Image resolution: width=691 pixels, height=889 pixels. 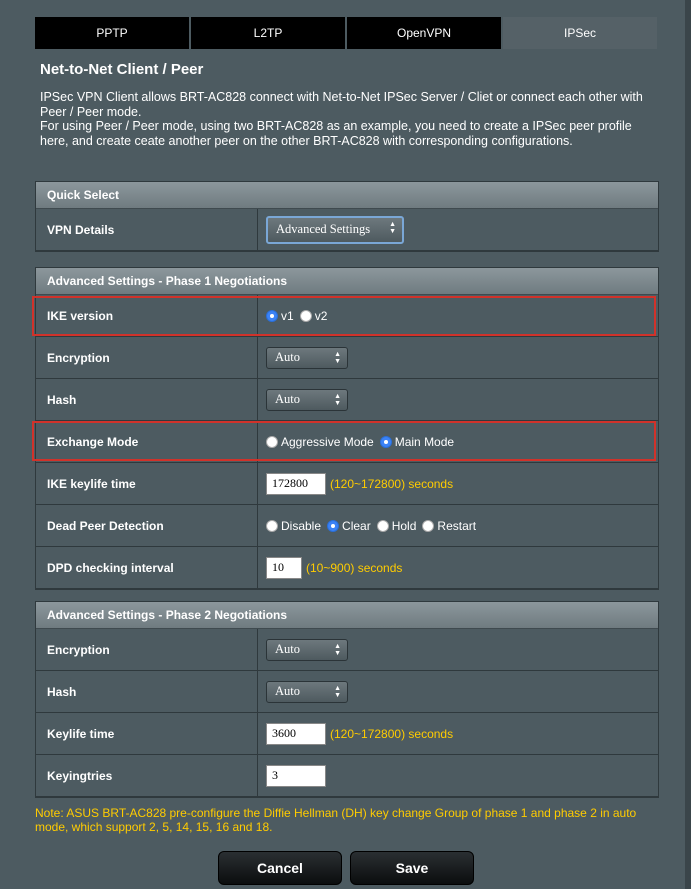 What do you see at coordinates (307, 649) in the screenshot?
I see `p2-encryption-select: Auto ▲ ▼` at bounding box center [307, 649].